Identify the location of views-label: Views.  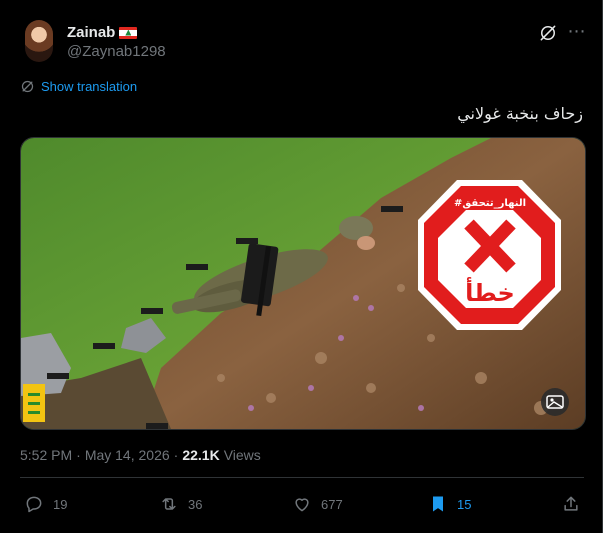
(242, 455).